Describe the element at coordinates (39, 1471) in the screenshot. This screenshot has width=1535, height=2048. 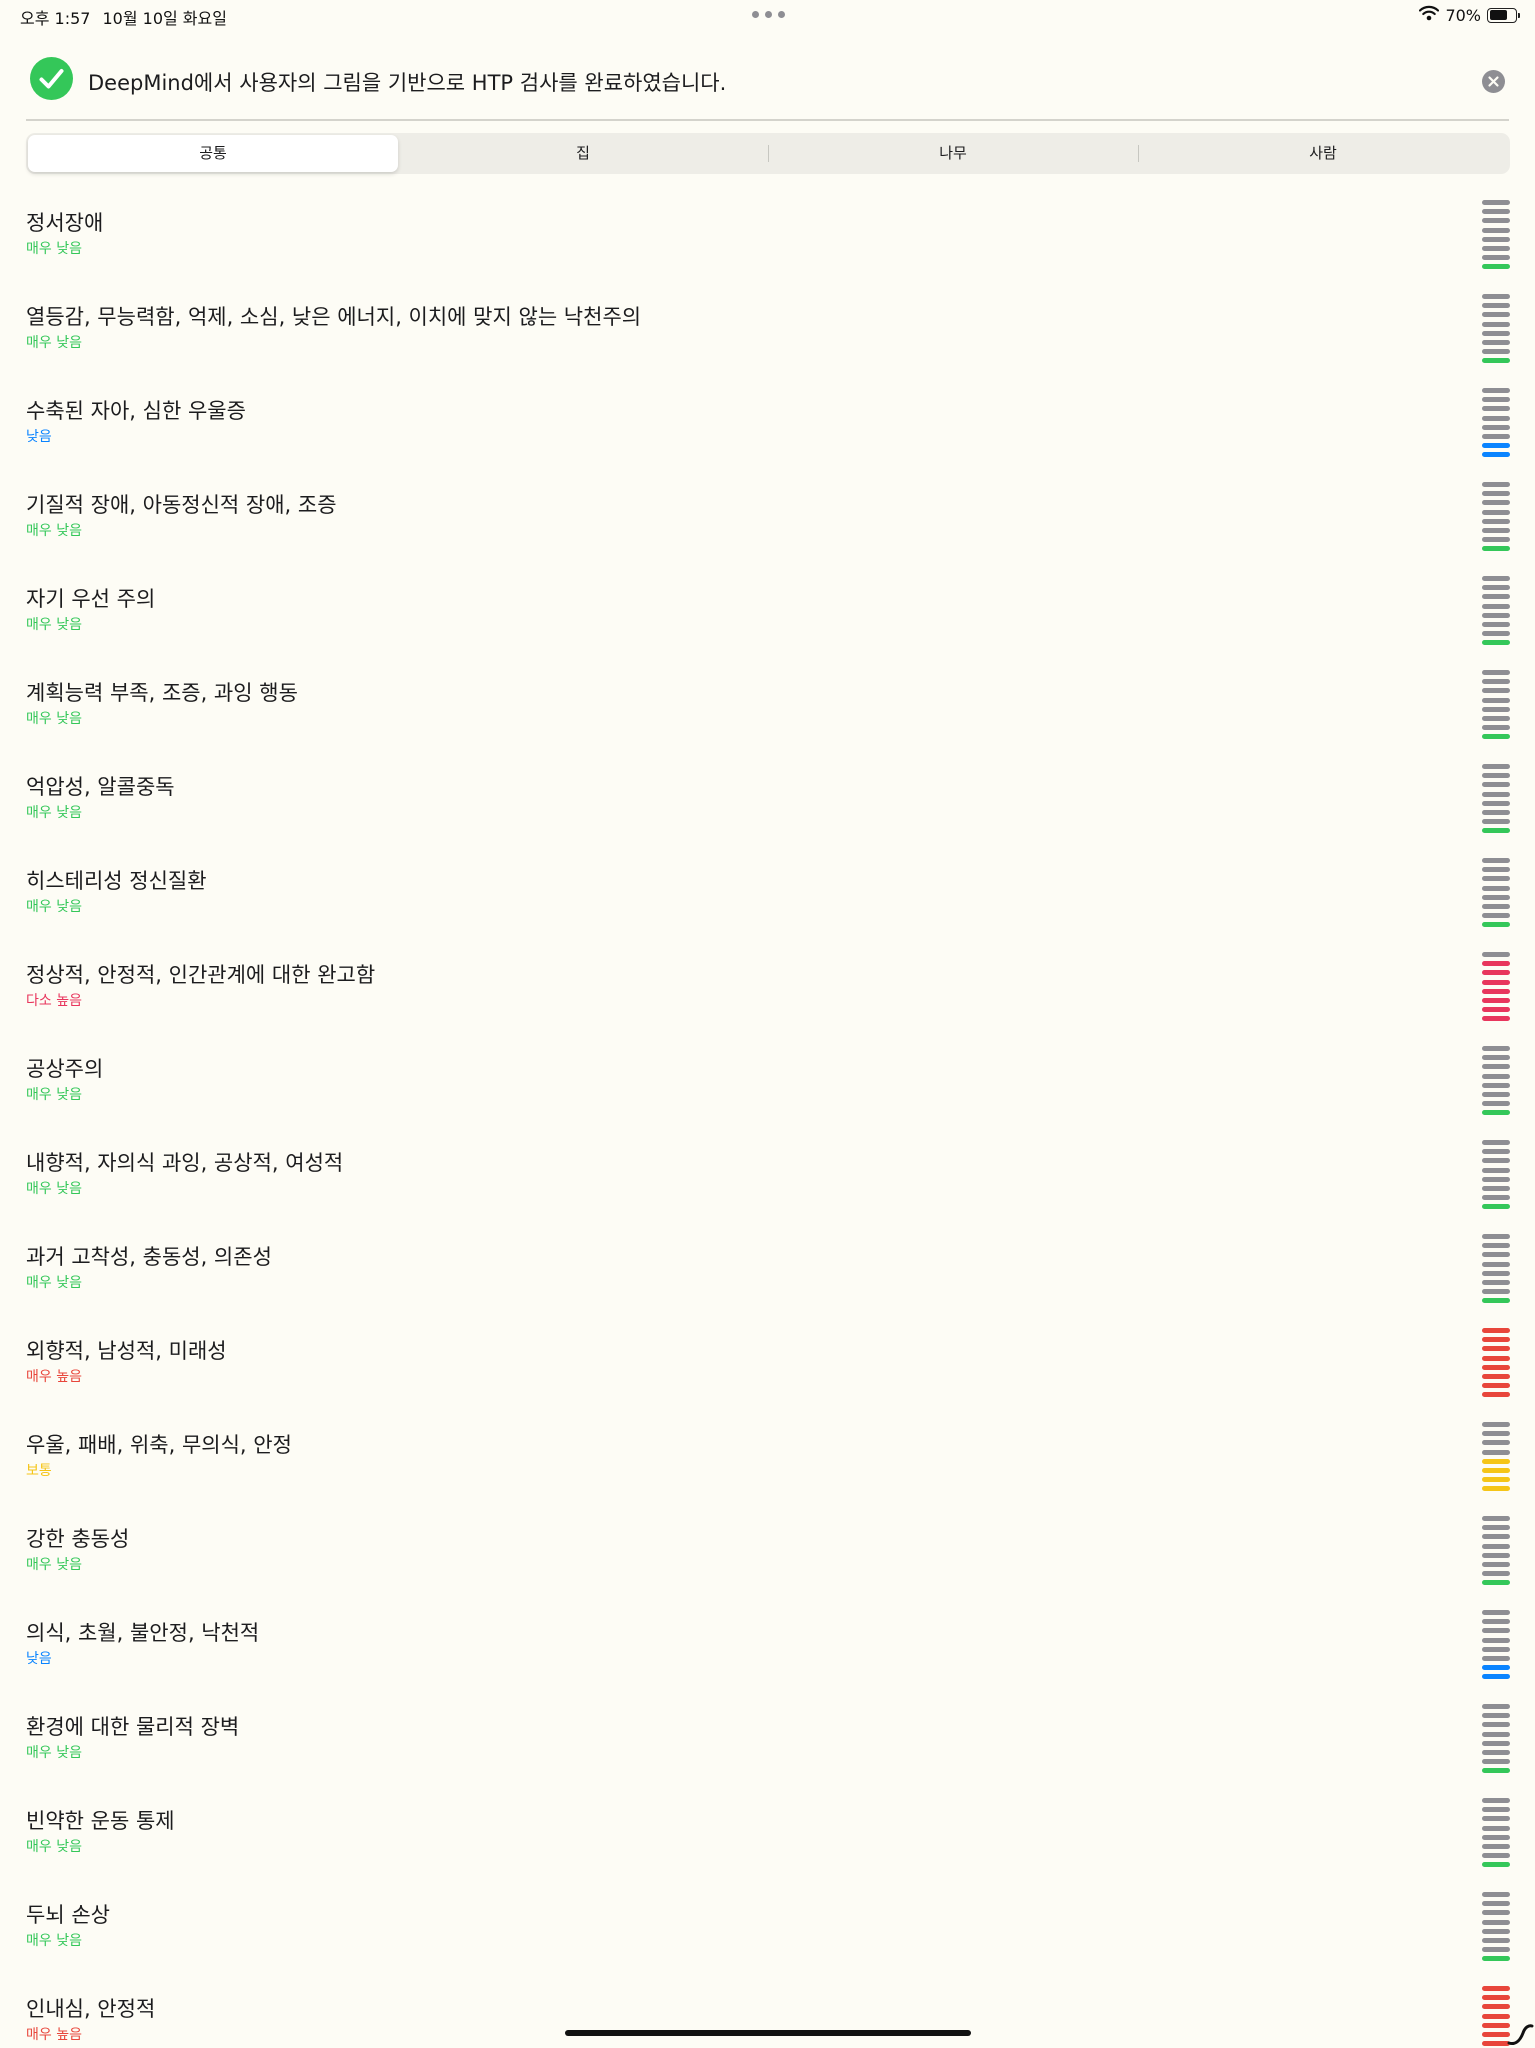
I see `item-level: 보통` at that location.